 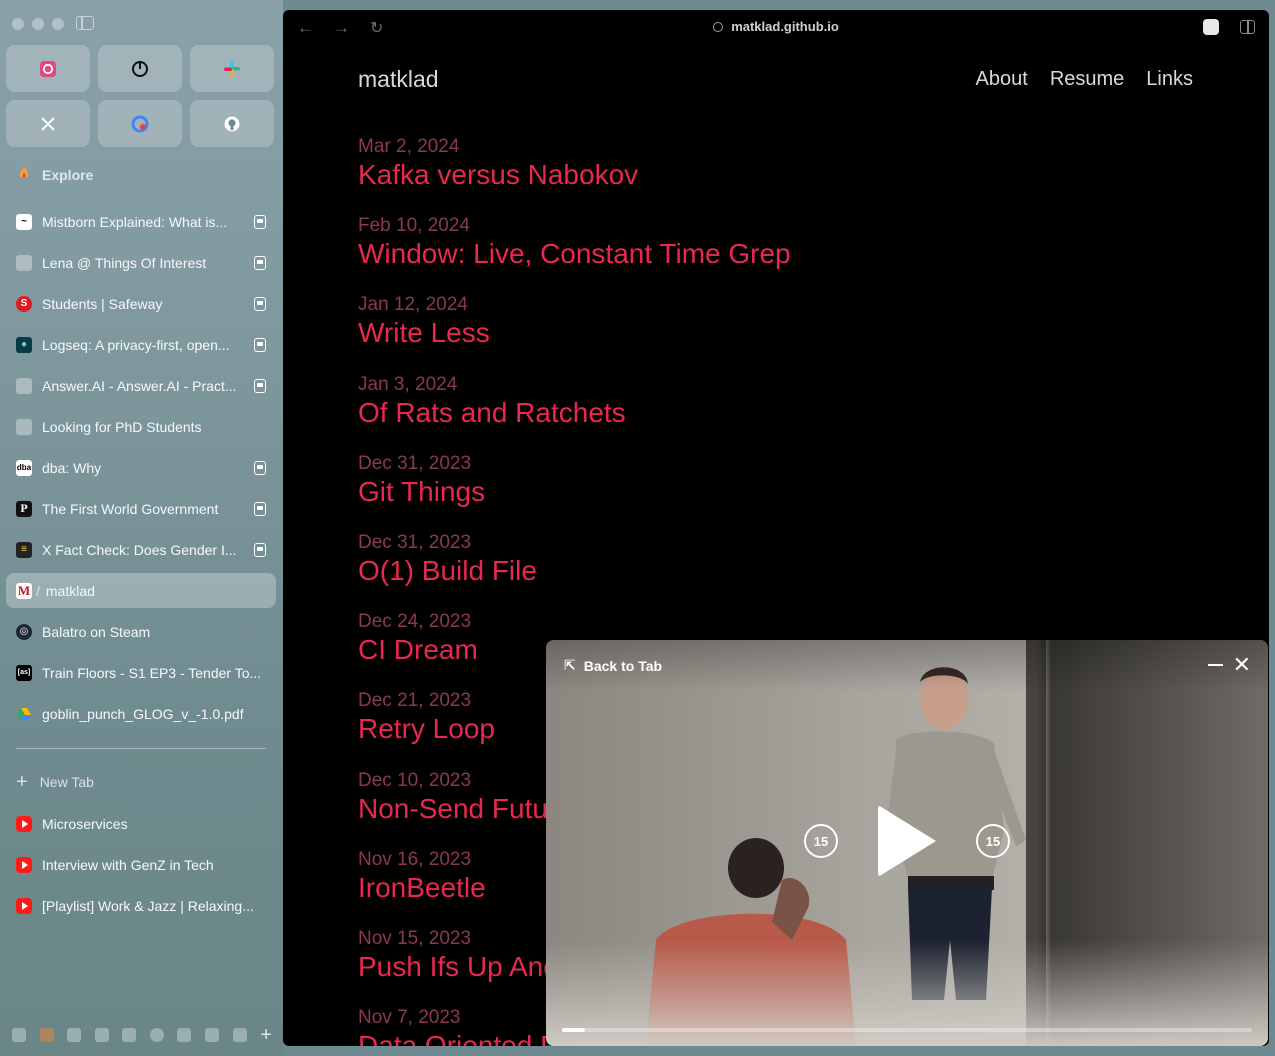 I want to click on new-tab-button: + New Tab, so click(x=55, y=782).